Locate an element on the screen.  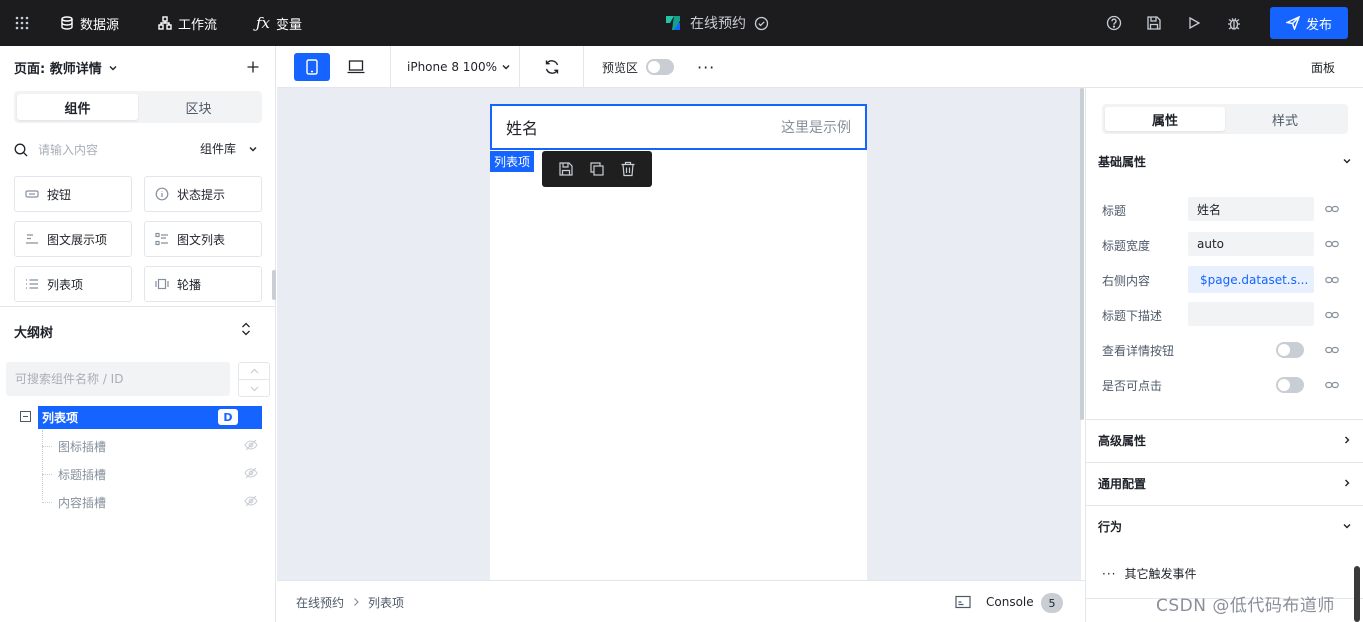
component-image-list: 图文列表 is located at coordinates (203, 239).